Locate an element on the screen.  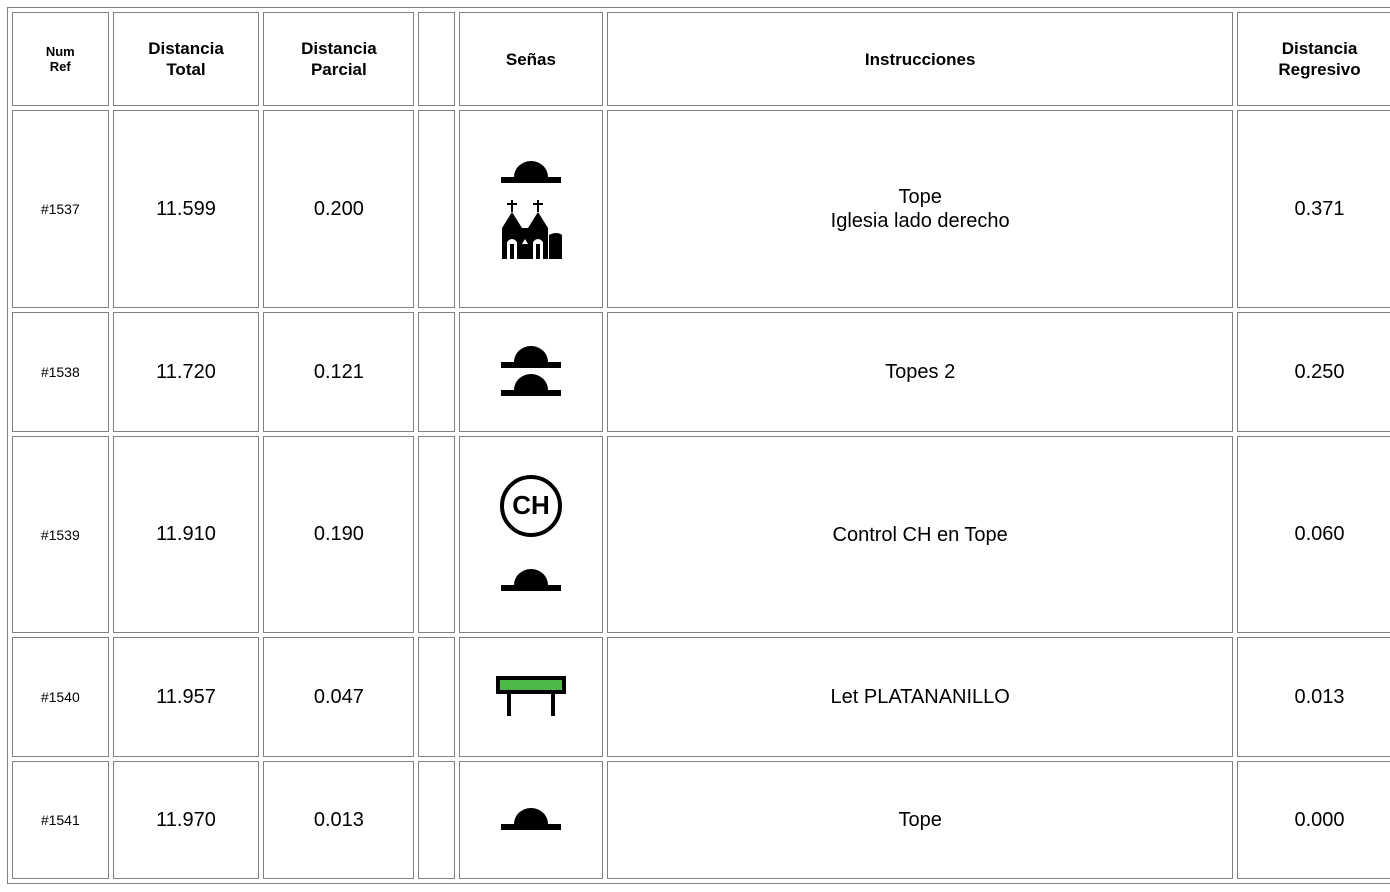
instruction-cell: Let PLATANANILLO is located at coordinates (920, 697).